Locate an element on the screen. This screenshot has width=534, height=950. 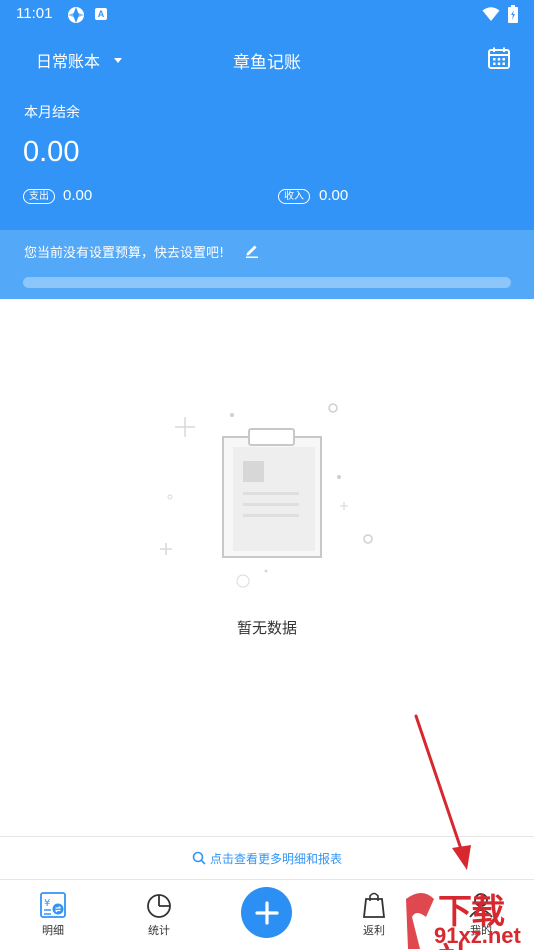
empty-clipboard-icon is located at coordinates (266, 495).